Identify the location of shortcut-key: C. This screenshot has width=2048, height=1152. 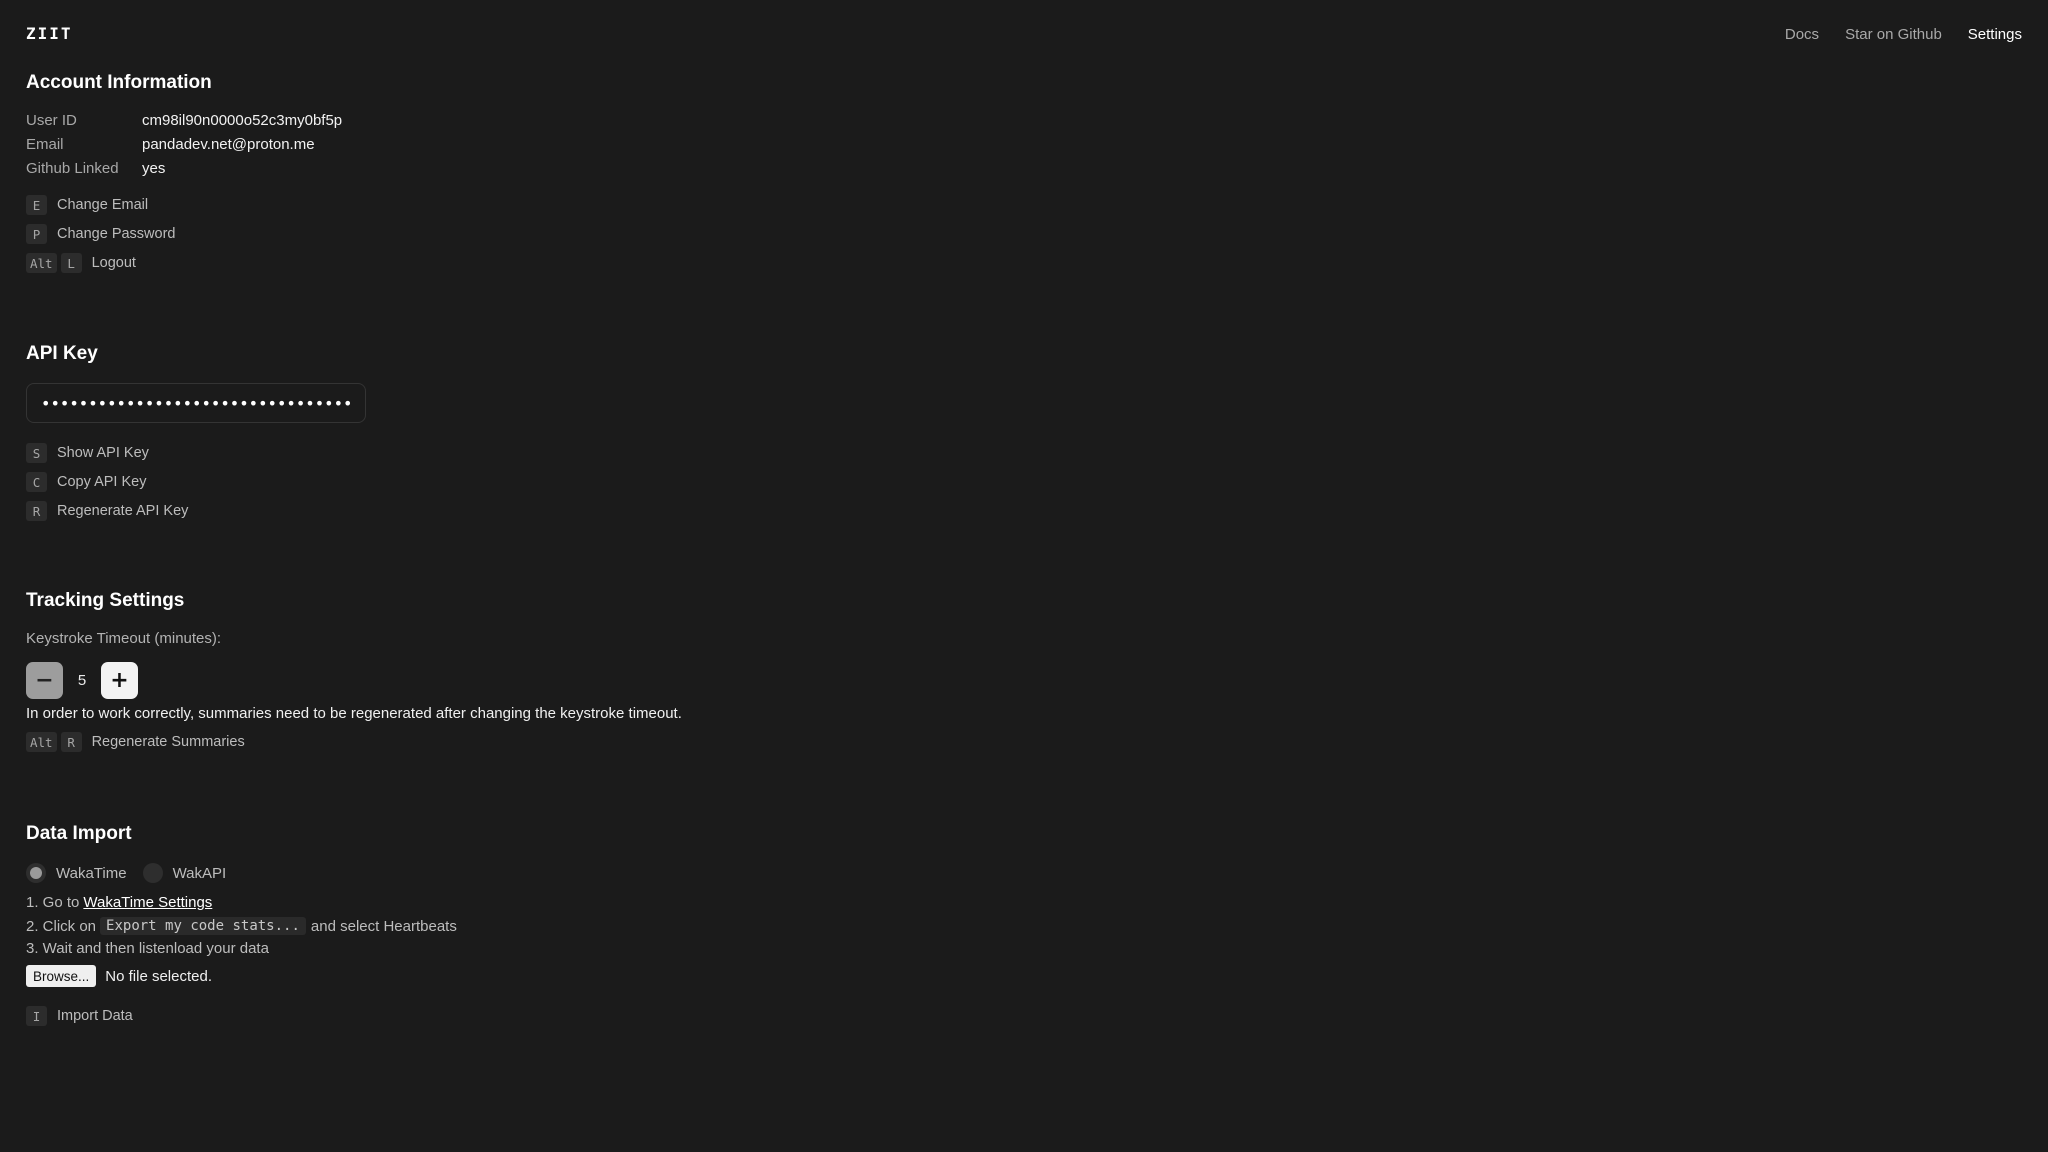
(36, 482).